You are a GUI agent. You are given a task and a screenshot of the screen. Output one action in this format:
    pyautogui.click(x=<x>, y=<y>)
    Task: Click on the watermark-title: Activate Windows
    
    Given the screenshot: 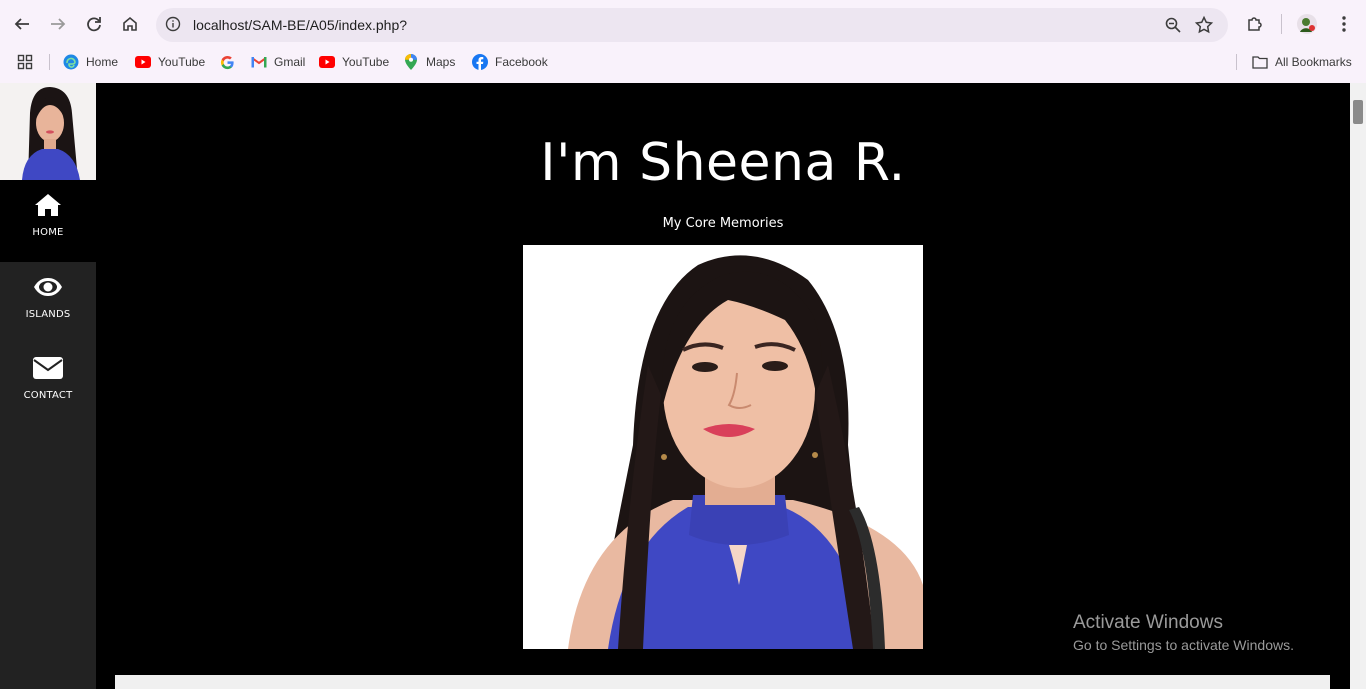 What is the action you would take?
    pyautogui.click(x=1148, y=622)
    